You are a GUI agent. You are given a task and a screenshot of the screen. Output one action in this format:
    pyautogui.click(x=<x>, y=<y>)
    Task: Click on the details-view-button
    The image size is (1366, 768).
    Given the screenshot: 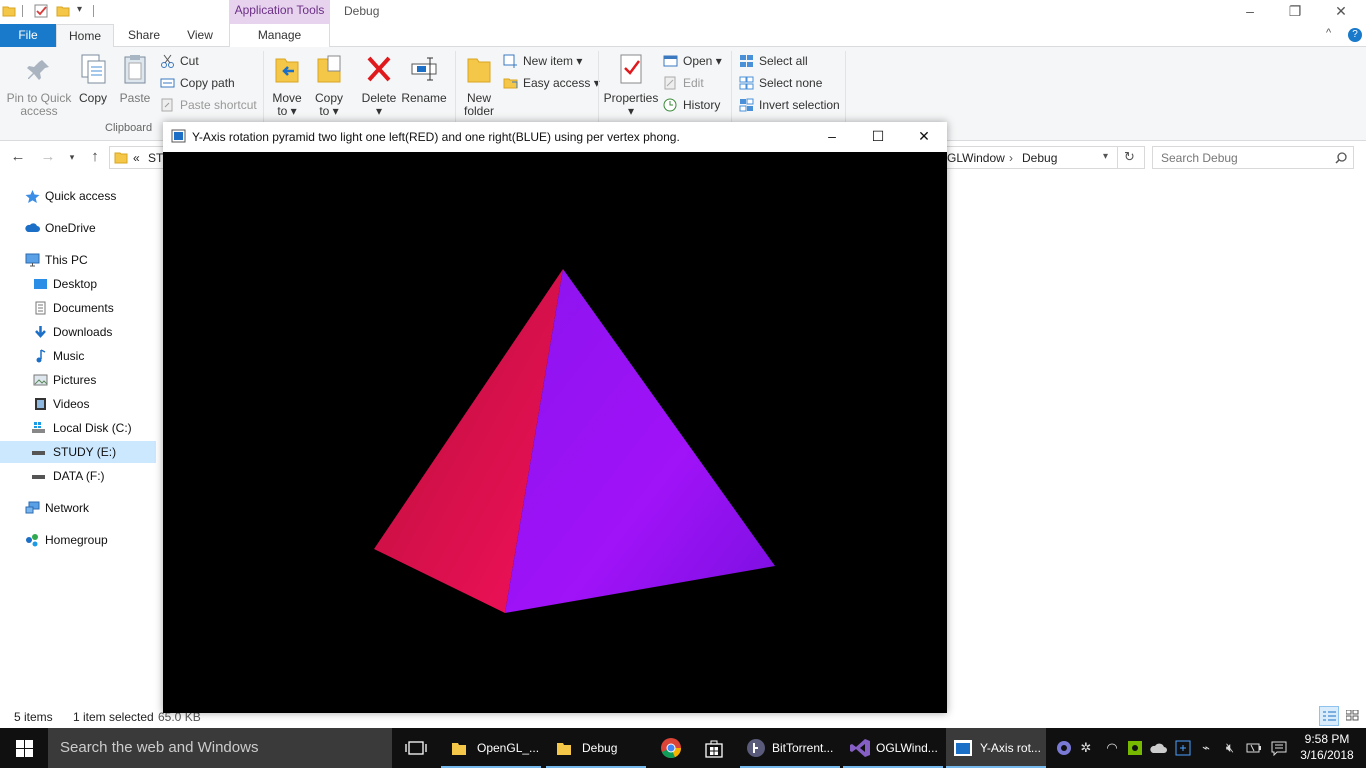 What is the action you would take?
    pyautogui.click(x=1329, y=716)
    